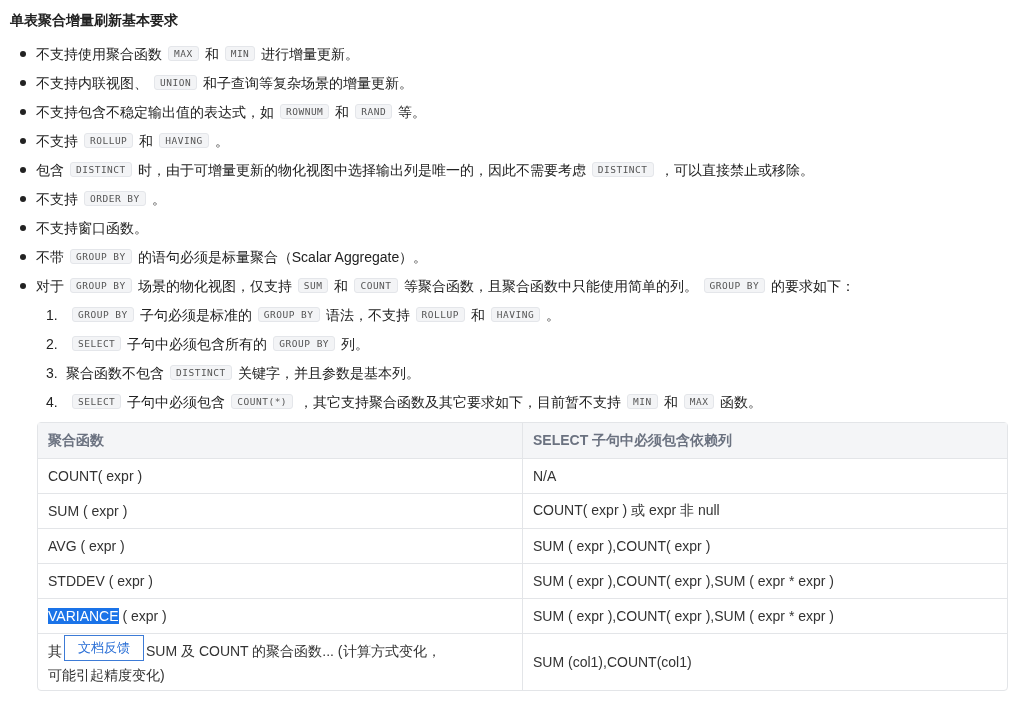  What do you see at coordinates (100, 581) in the screenshot?
I see `table-cell-text: STDDEV ( expr )` at bounding box center [100, 581].